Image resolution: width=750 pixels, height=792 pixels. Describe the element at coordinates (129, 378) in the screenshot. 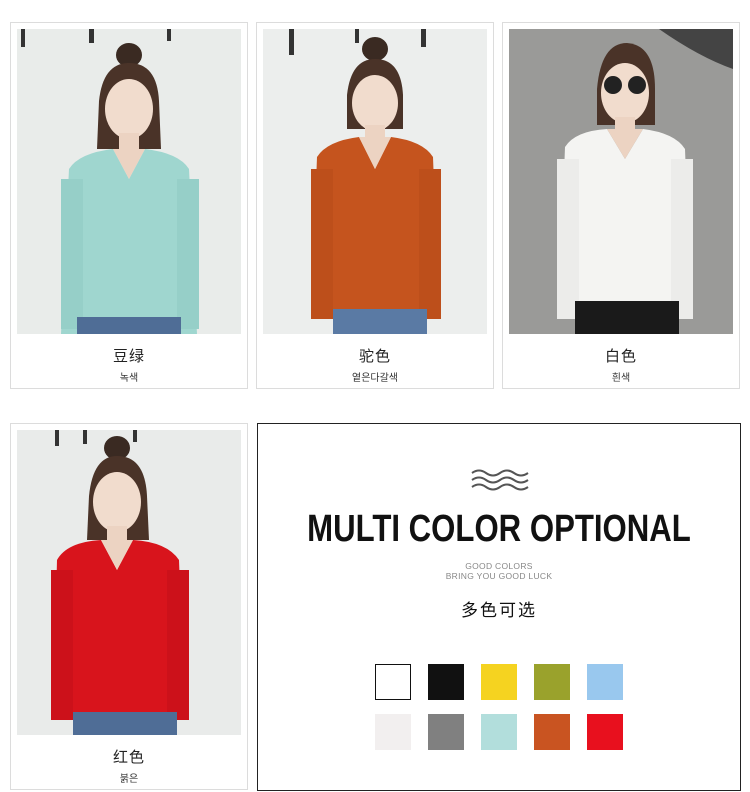

I see `product-name-kr: 녹색` at that location.